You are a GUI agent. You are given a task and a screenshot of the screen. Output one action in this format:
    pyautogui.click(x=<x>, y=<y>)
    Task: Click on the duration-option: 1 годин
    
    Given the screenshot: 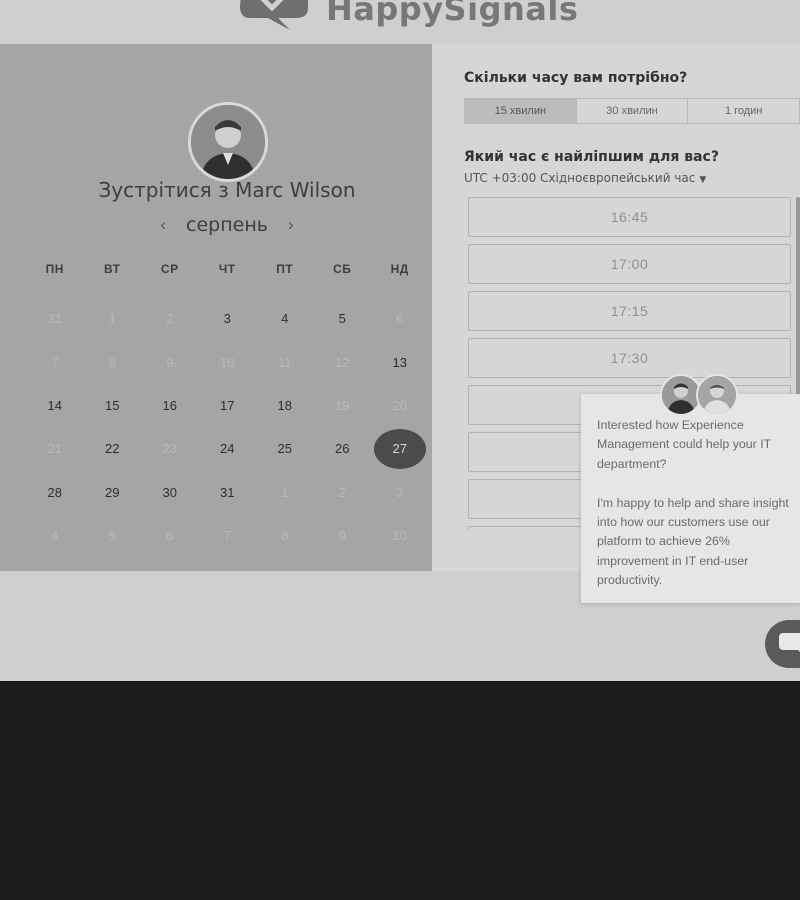 What is the action you would take?
    pyautogui.click(x=743, y=111)
    